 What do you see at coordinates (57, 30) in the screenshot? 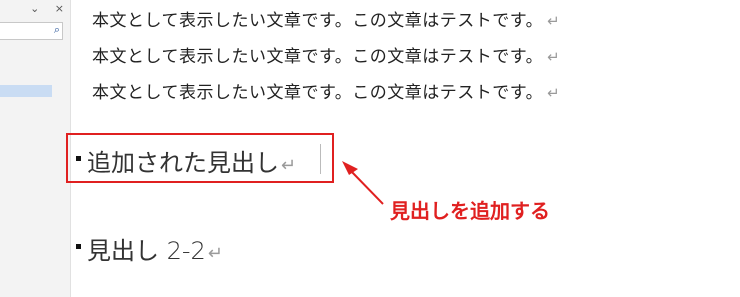
I see `search-icon: ⌕` at bounding box center [57, 30].